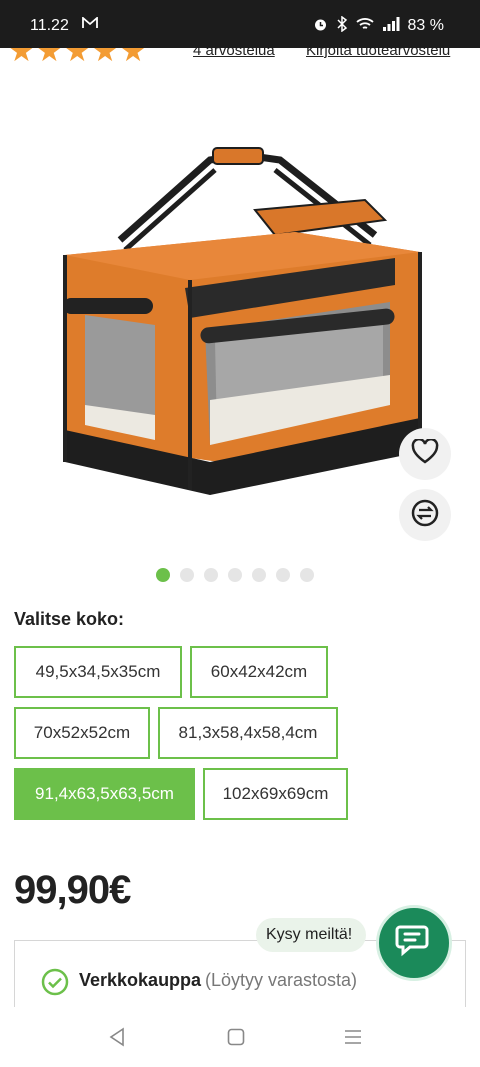 The image size is (480, 1067). Describe the element at coordinates (69, 619) in the screenshot. I see `size-selector-label: Valitse koko:` at that location.